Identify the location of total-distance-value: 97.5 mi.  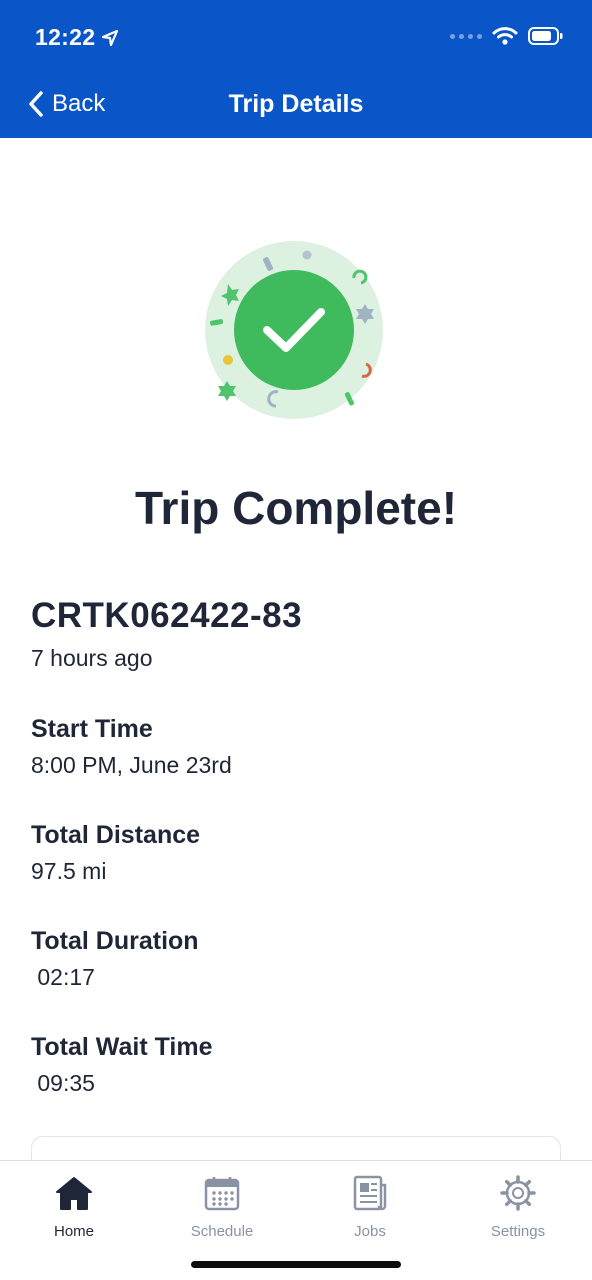
(69, 871).